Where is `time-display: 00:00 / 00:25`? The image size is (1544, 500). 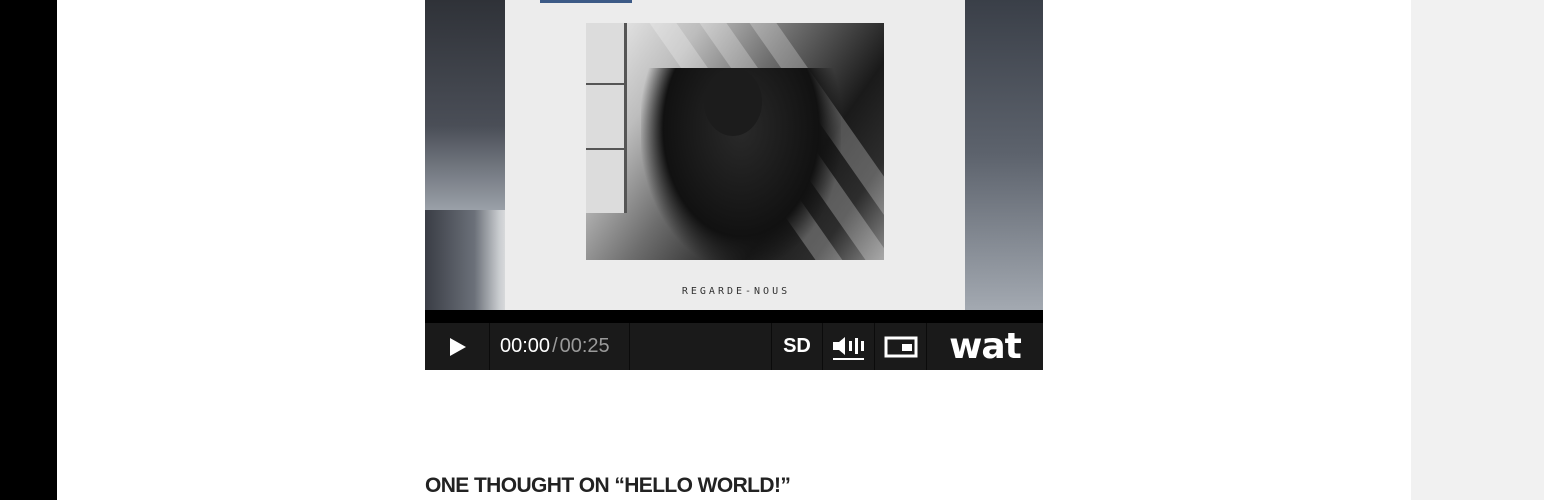 time-display: 00:00 / 00:25 is located at coordinates (560, 346).